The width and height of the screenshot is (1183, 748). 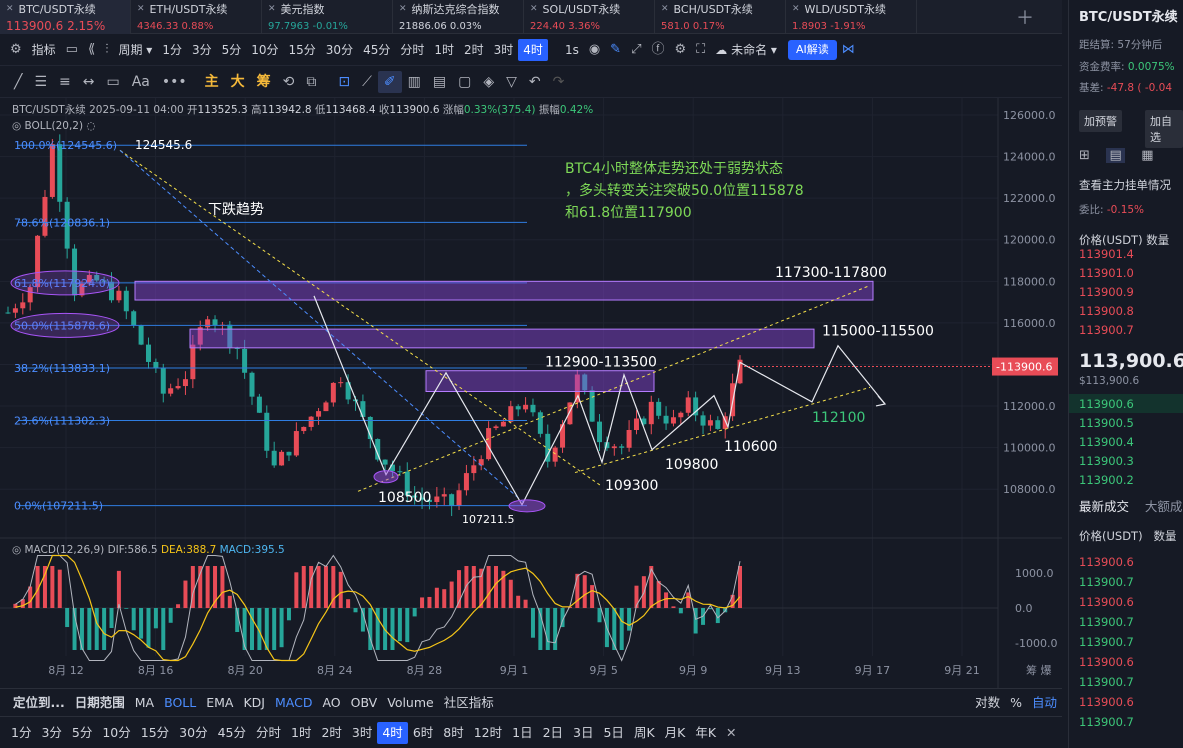 What do you see at coordinates (559, 82) in the screenshot?
I see `redo-icon: ↷` at bounding box center [559, 82].